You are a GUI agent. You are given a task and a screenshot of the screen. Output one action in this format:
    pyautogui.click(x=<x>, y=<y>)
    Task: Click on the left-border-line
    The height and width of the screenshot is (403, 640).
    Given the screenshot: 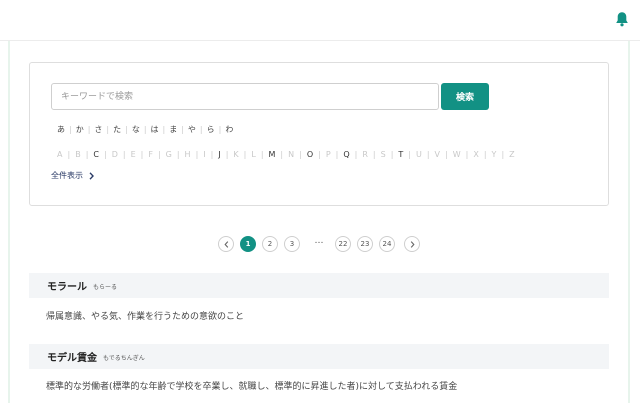 What is the action you would take?
    pyautogui.click(x=9, y=222)
    